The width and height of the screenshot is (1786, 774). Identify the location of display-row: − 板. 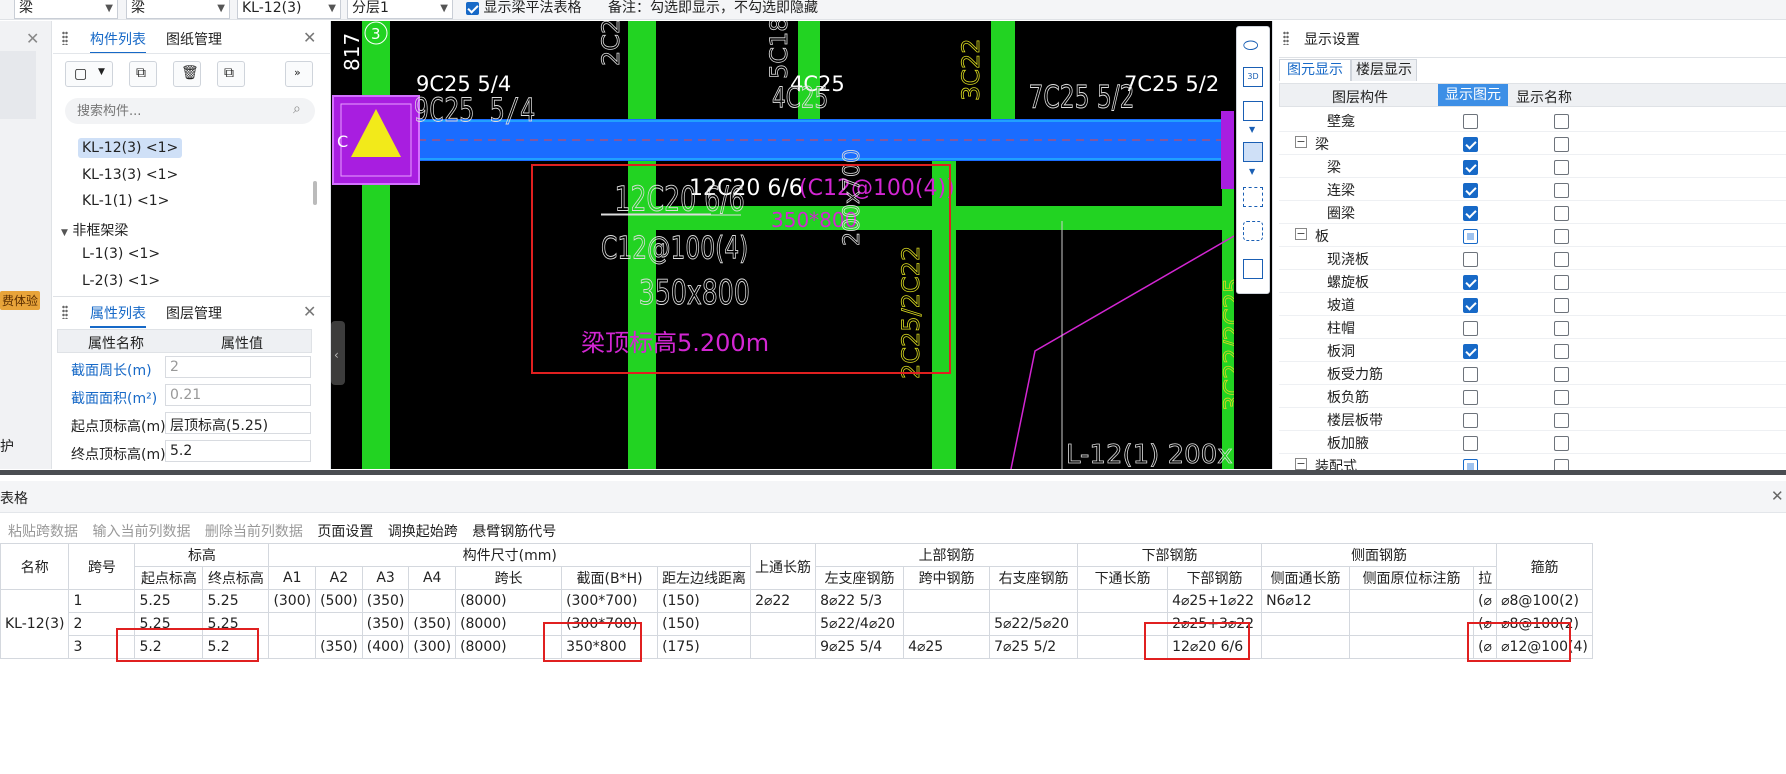
(1532, 235).